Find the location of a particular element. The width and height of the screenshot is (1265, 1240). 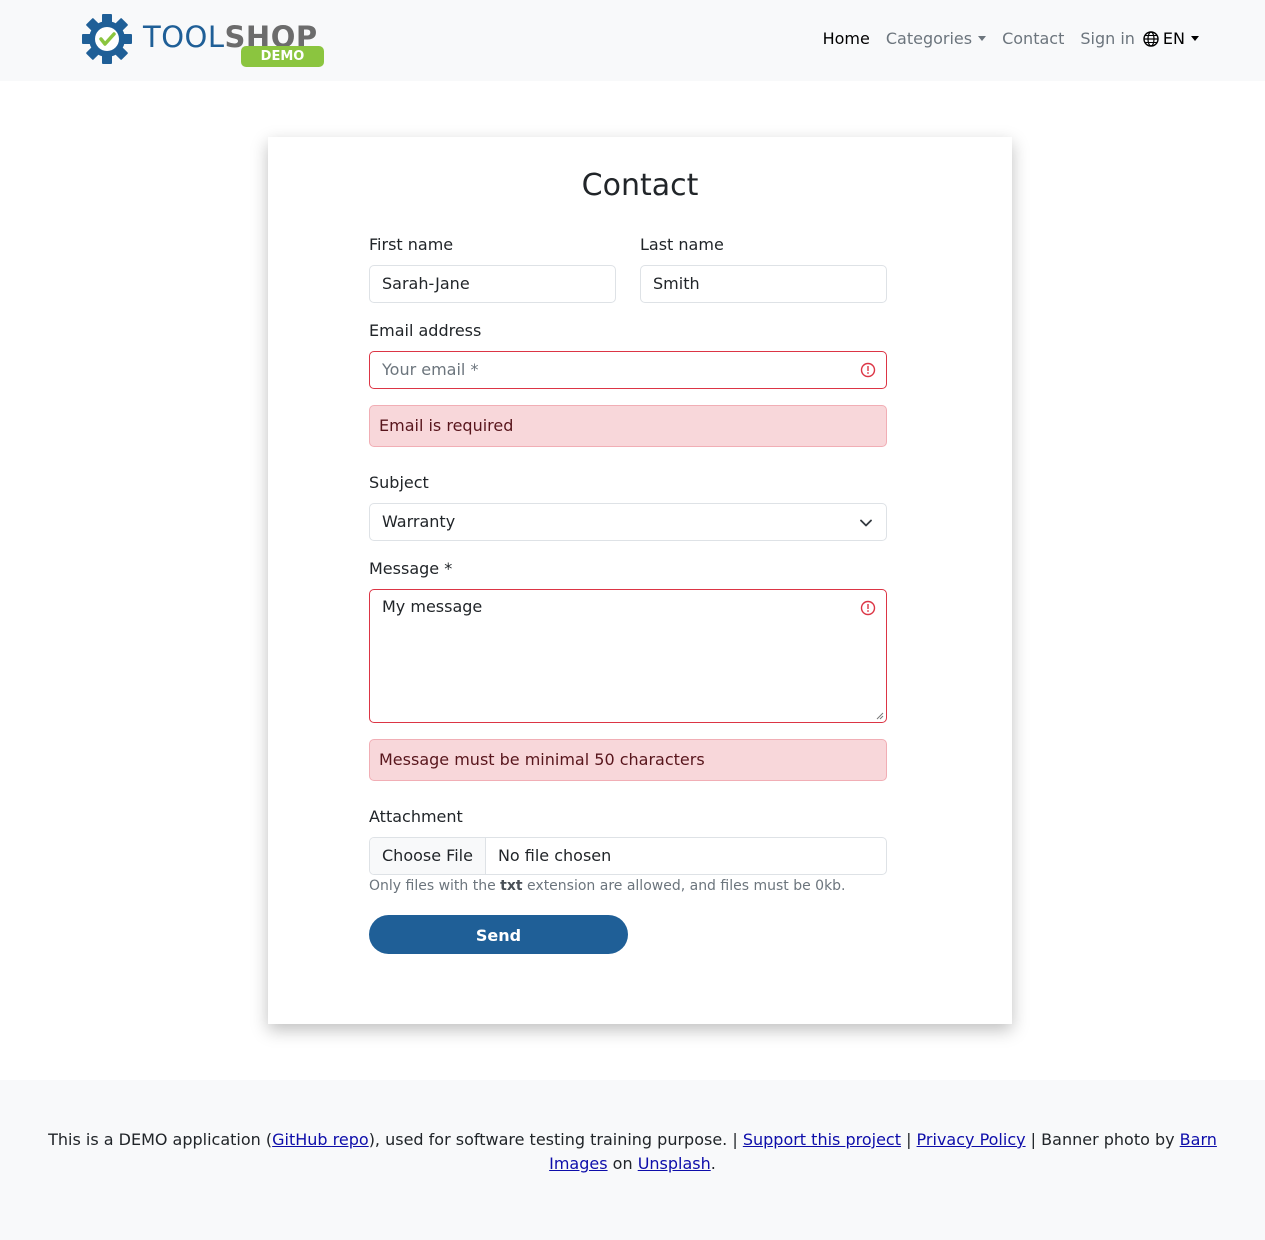

hint-text-1: Only files with the is located at coordinates (435, 886).